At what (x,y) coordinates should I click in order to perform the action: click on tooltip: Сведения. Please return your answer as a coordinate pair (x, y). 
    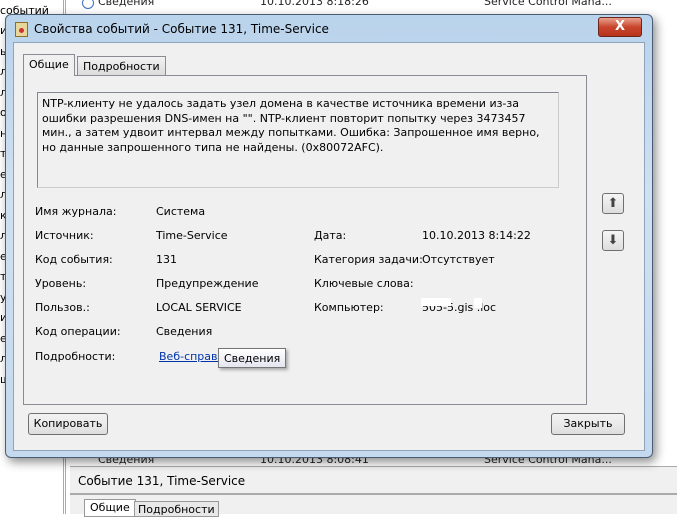
    Looking at the image, I should click on (252, 358).